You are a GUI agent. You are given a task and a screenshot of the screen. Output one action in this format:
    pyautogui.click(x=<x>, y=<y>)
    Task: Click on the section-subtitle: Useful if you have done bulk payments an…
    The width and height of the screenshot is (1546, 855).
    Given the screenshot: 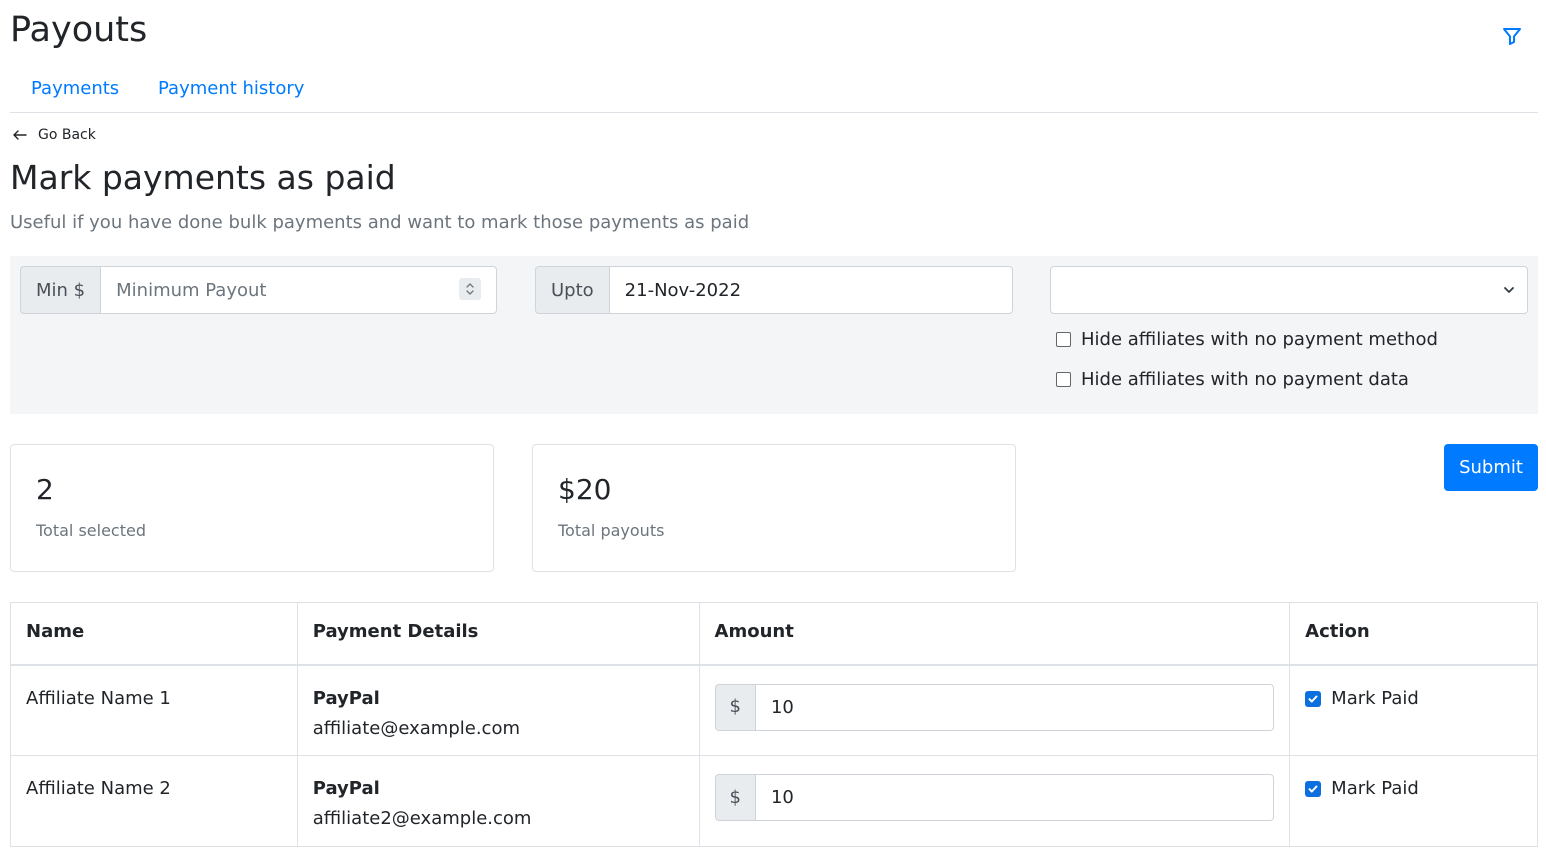 What is the action you would take?
    pyautogui.click(x=380, y=222)
    